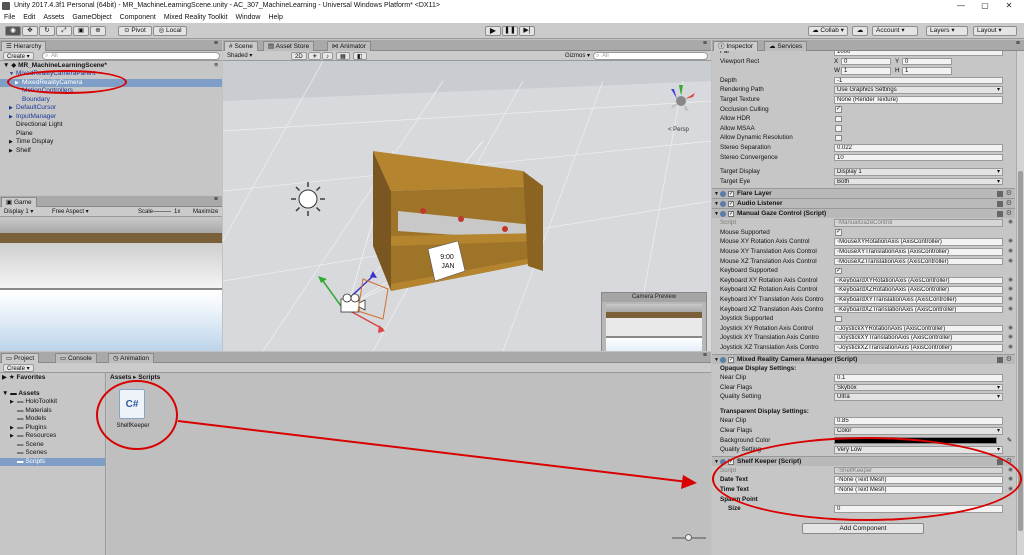 The height and width of the screenshot is (555, 1024). Describe the element at coordinates (866, 61) in the screenshot. I see `viewport-x-field: 0` at that location.